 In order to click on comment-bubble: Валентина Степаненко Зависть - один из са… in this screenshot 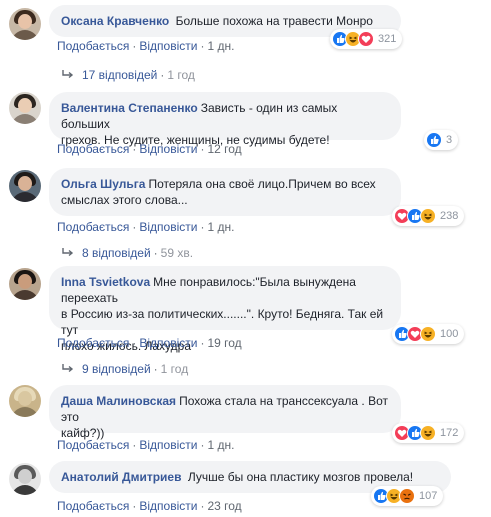, I will do `click(225, 119)`.